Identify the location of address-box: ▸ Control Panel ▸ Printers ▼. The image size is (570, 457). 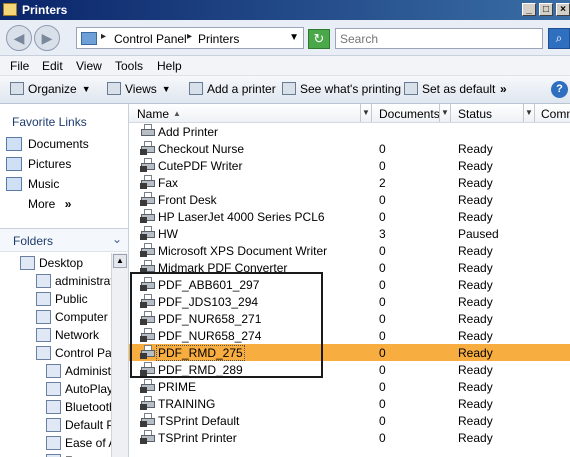
(190, 38).